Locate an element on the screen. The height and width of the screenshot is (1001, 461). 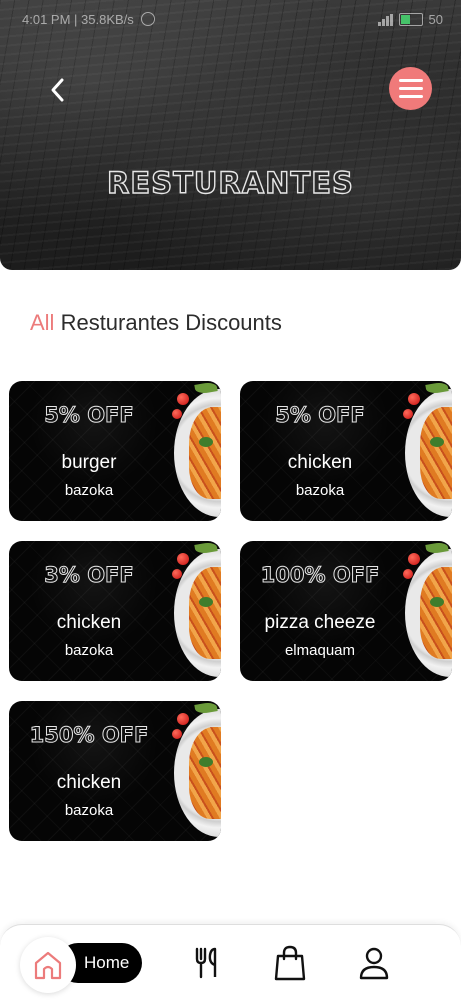
status-bar: 4:01 PM | 35.8KB/s 50 is located at coordinates (230, 20).